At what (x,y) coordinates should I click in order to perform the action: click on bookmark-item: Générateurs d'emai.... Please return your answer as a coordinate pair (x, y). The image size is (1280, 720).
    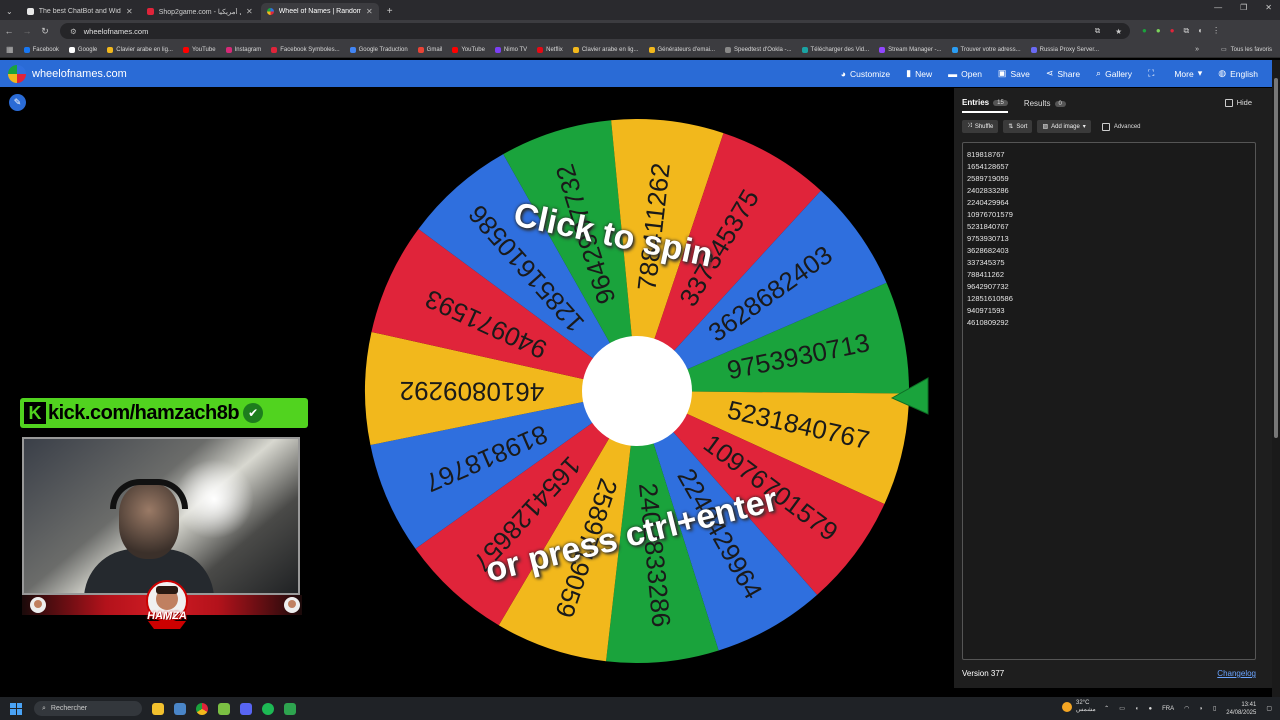
    Looking at the image, I should click on (681, 49).